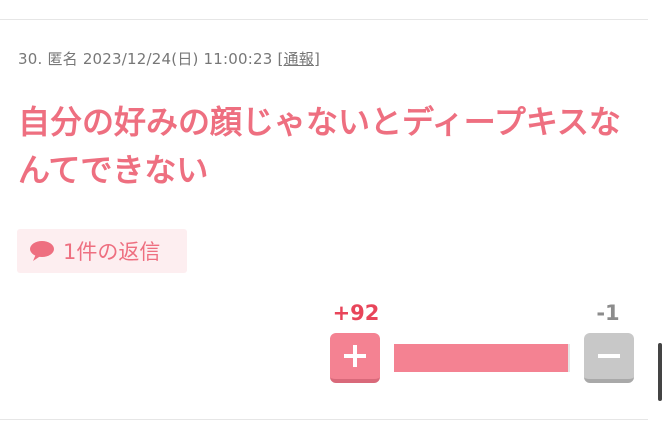  What do you see at coordinates (608, 313) in the screenshot?
I see `minus-vote-count: -1` at bounding box center [608, 313].